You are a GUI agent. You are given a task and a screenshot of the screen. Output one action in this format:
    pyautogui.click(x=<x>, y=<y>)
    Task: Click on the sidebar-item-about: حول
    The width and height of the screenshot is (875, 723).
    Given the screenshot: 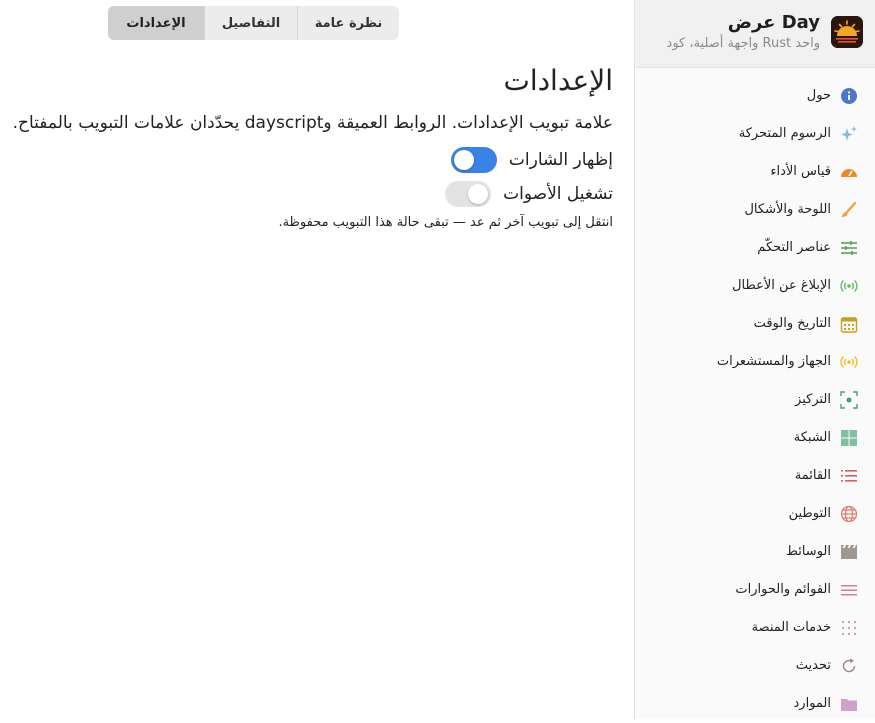 What is the action you would take?
    pyautogui.click(x=755, y=96)
    